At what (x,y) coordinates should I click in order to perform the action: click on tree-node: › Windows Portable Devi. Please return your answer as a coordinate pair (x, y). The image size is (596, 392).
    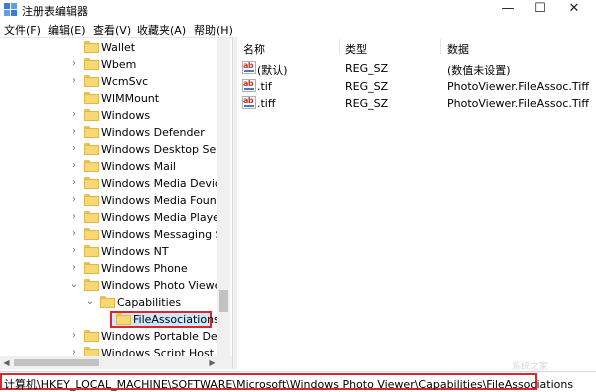
    Looking at the image, I should click on (113, 336).